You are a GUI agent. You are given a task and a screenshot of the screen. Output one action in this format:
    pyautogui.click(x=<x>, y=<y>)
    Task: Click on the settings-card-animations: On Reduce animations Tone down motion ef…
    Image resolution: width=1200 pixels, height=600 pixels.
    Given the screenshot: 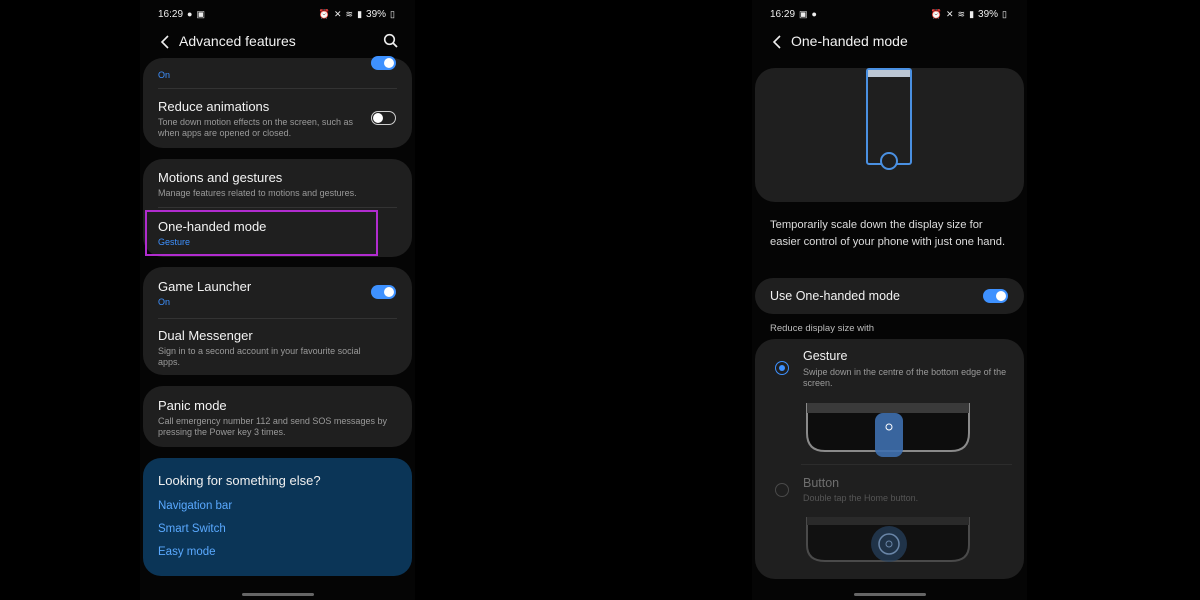 What is the action you would take?
    pyautogui.click(x=277, y=102)
    